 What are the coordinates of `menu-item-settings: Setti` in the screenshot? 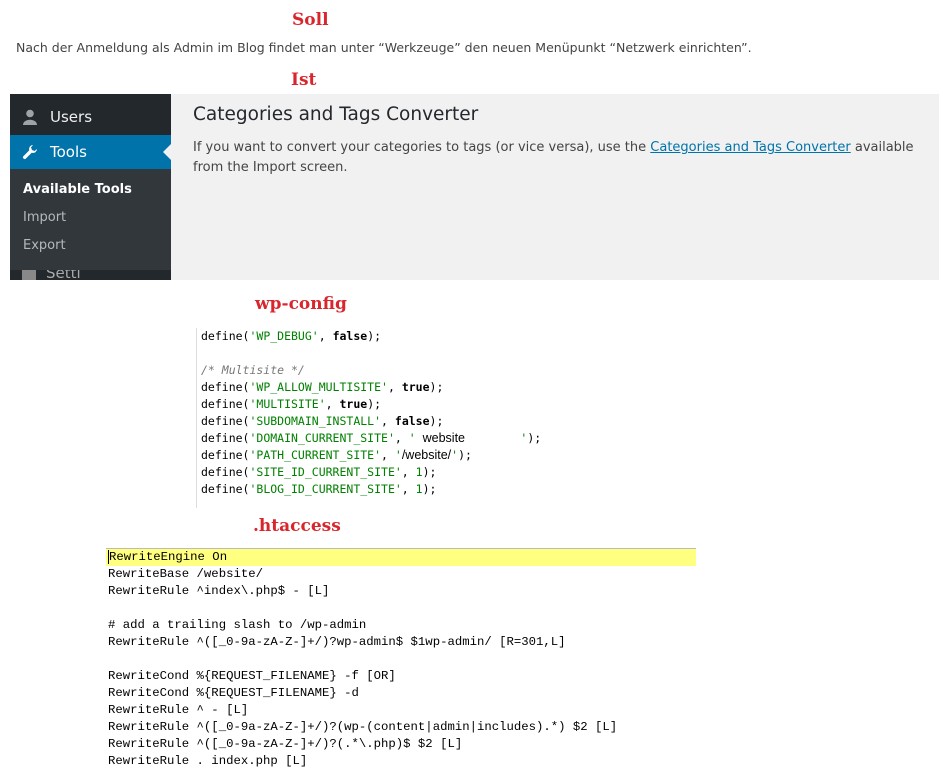 It's located at (90, 275).